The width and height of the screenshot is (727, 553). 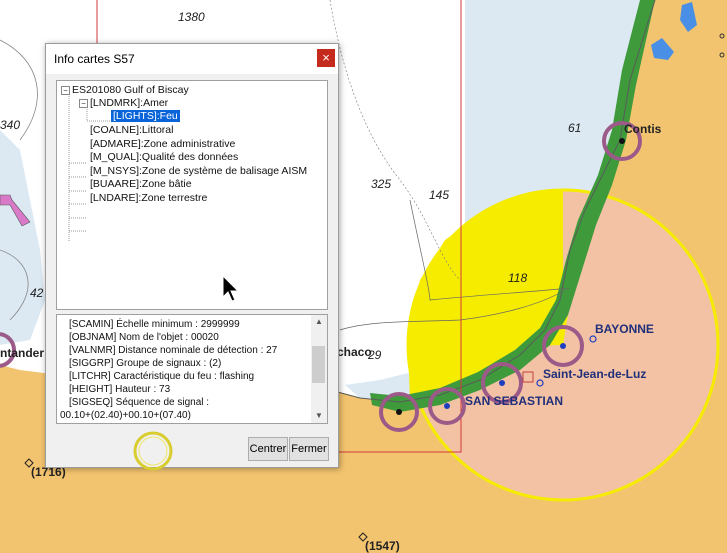 I want to click on place-san-sebastian: SAN SEBASTIAN, so click(x=514, y=401).